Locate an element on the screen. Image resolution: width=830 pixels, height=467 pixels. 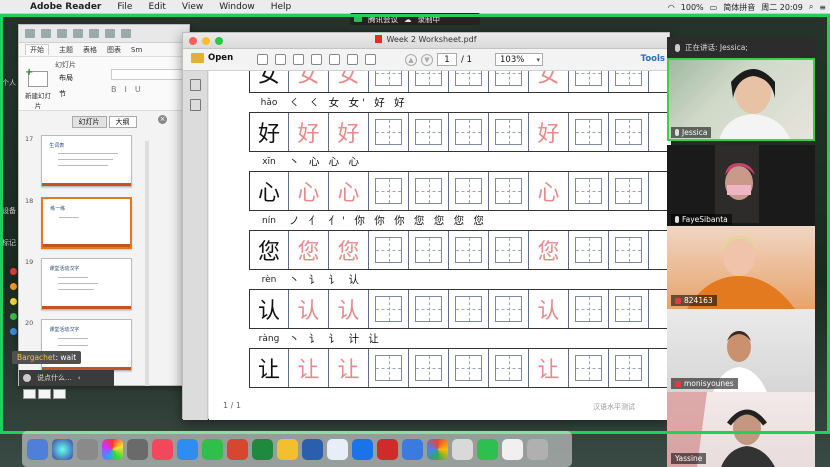
slide-thumb-row: 18 练一练 is located at coordinates (79, 223).